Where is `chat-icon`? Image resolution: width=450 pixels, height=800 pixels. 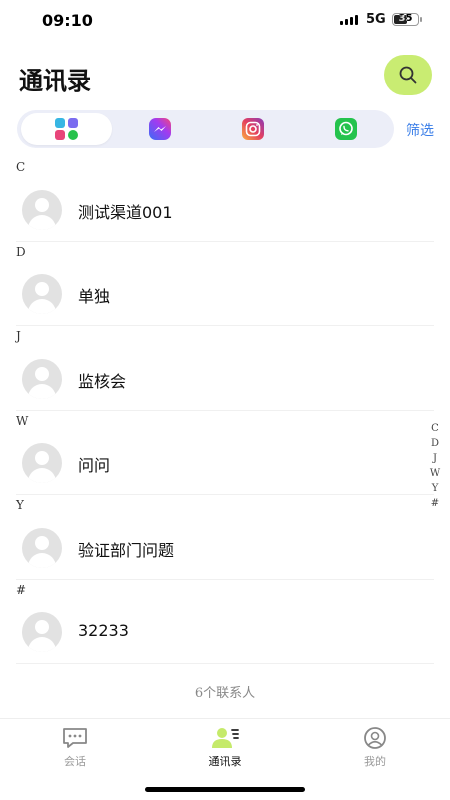 chat-icon is located at coordinates (75, 738).